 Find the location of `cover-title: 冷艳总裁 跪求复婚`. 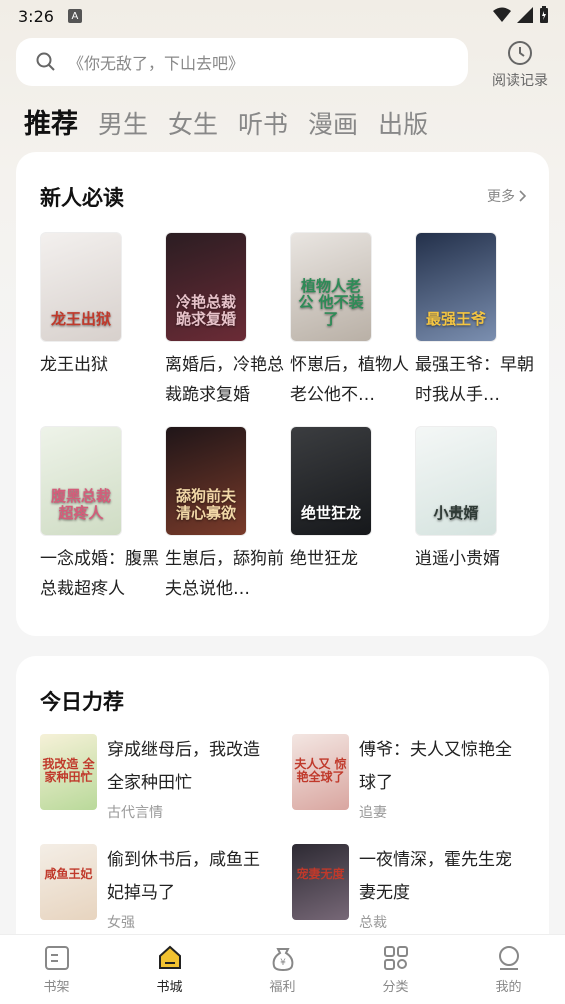

cover-title: 冷艳总裁 跪求复婚 is located at coordinates (205, 310).